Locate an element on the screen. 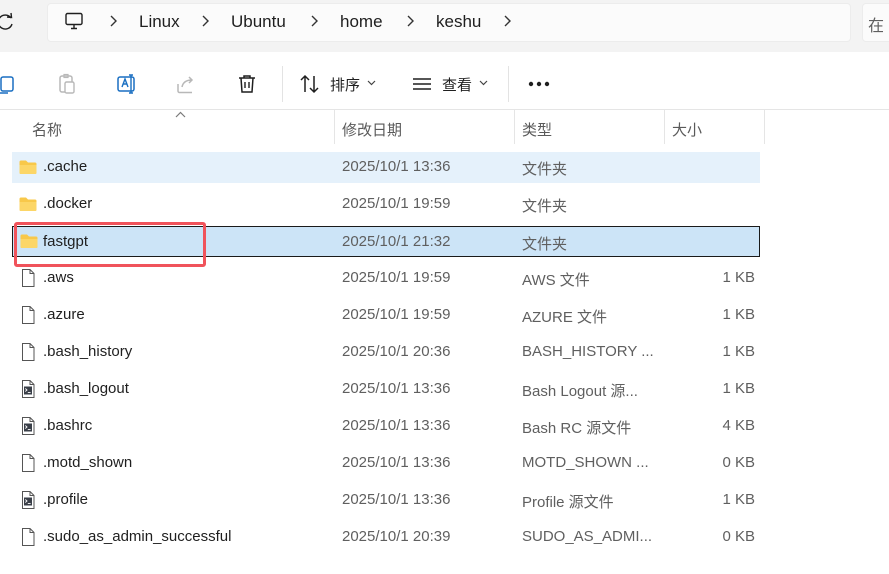 This screenshot has height=574, width=889. file-name: .motd_shown is located at coordinates (88, 462).